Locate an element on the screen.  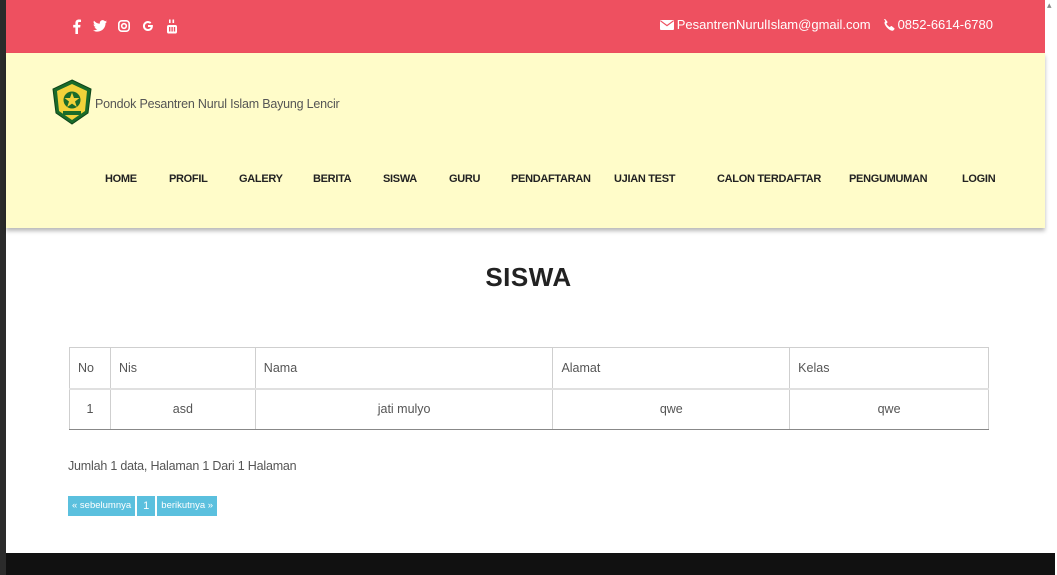
google-icon is located at coordinates (148, 26).